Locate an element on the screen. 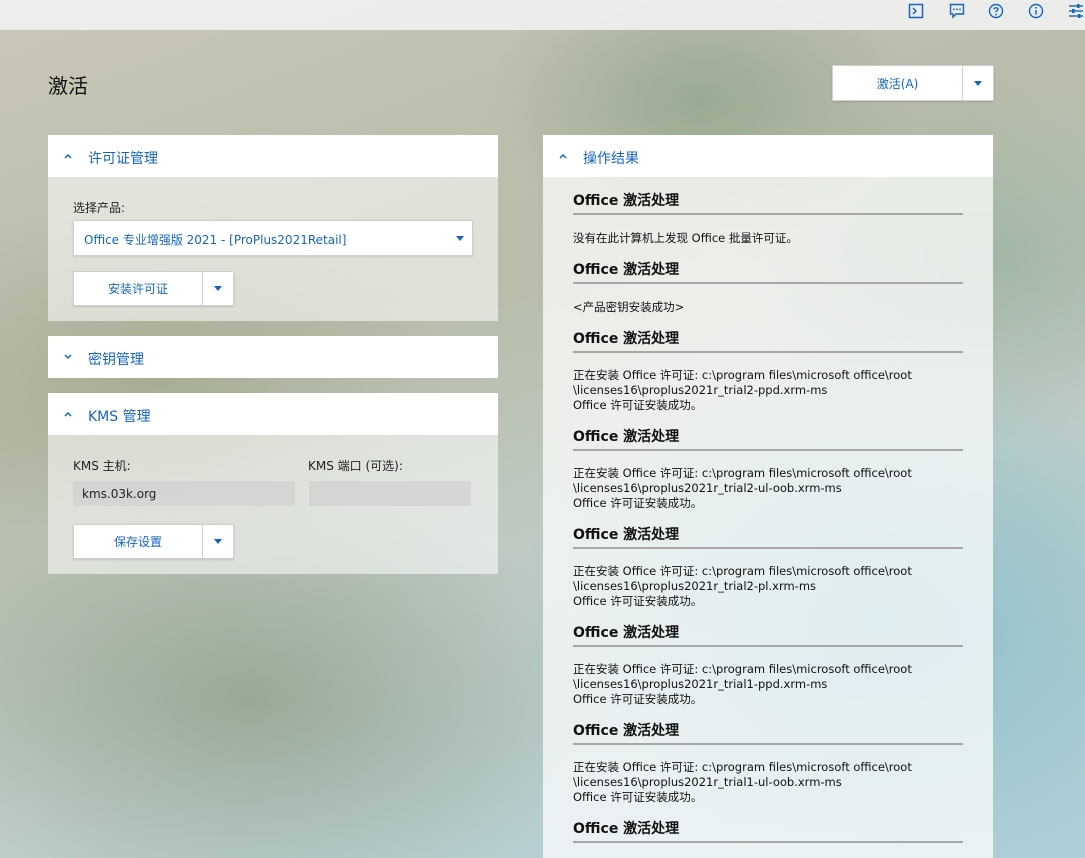  kms-panel-header: KMS 管理 is located at coordinates (273, 414).